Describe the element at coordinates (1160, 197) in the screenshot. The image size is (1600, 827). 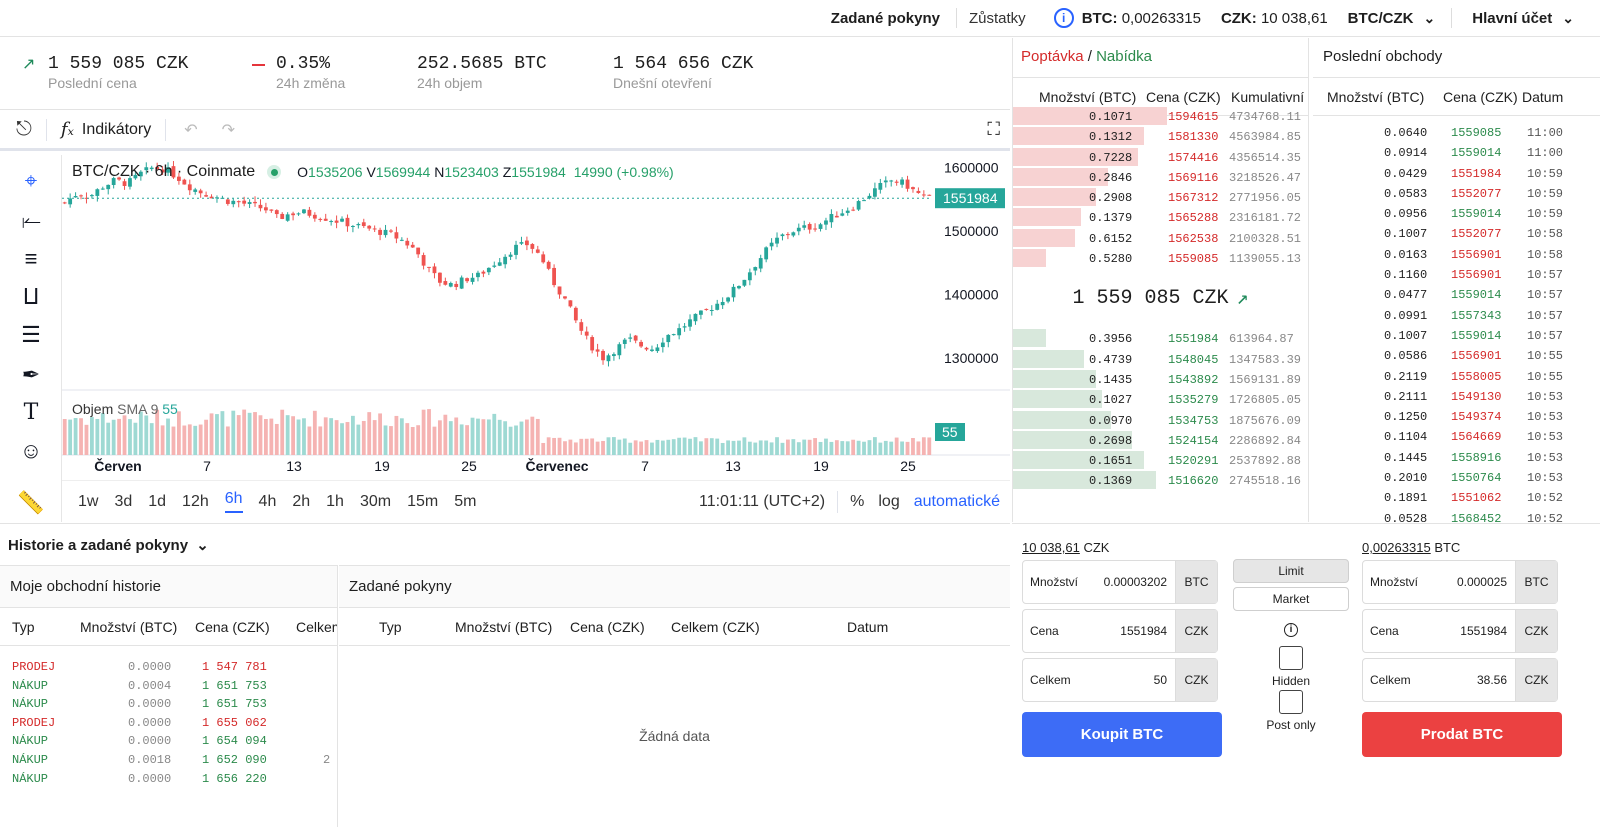
I see `ask-row: 0.2908 1567312 2771956.05` at that location.